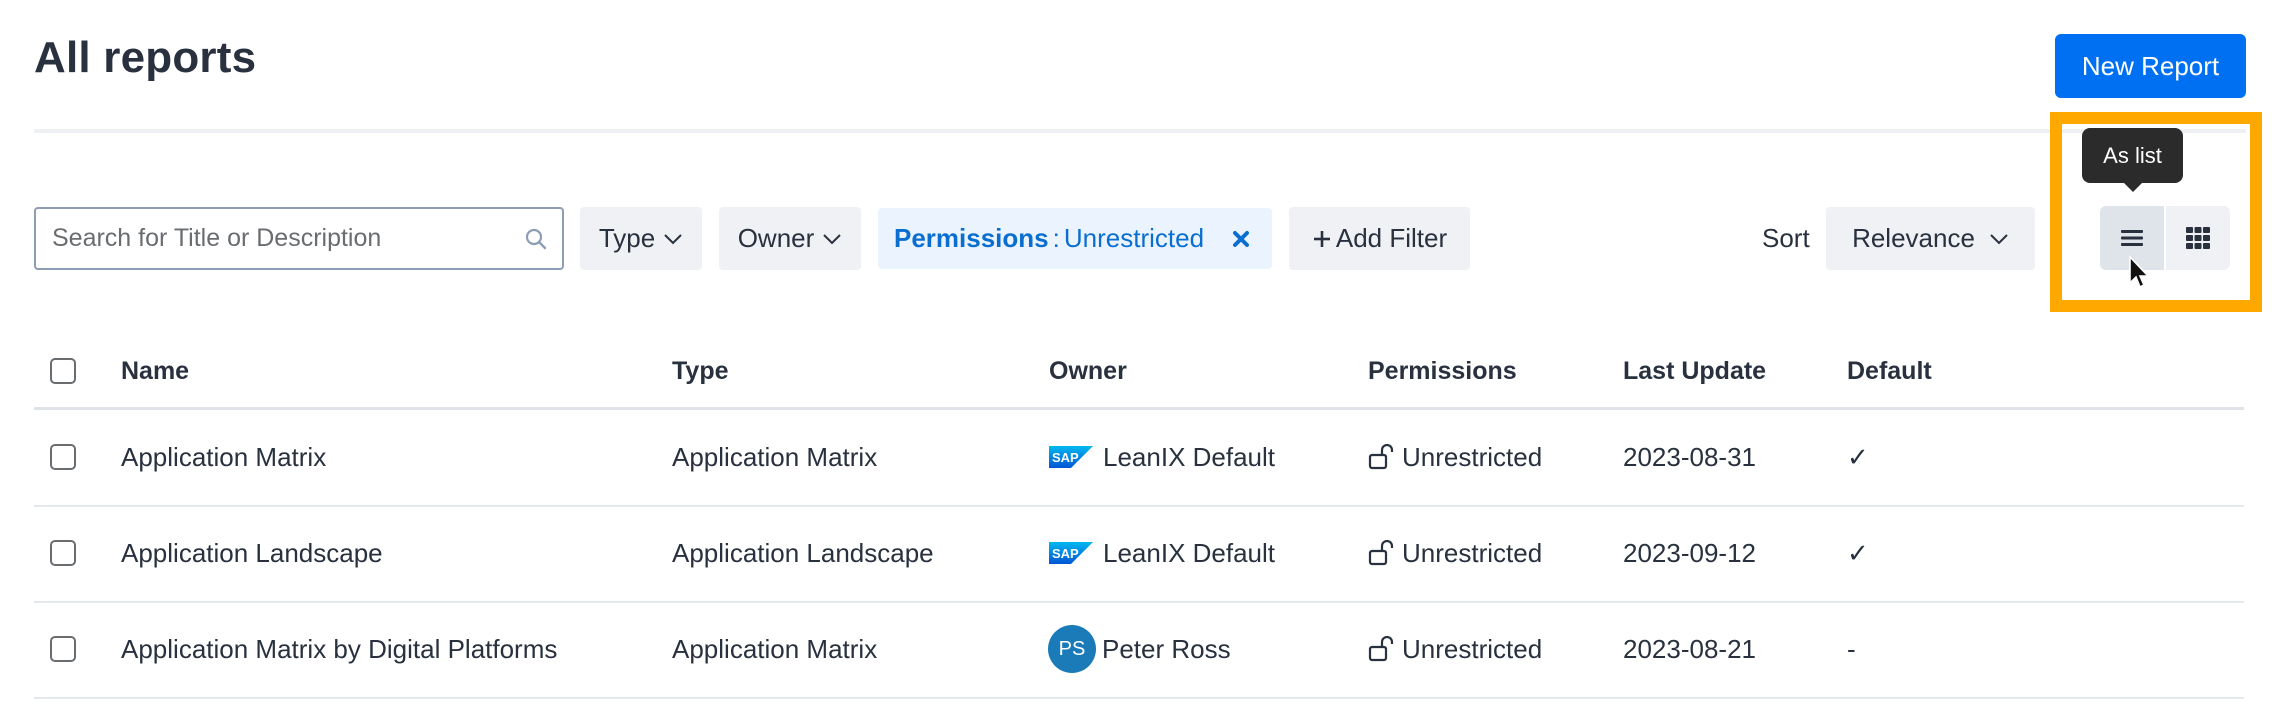  I want to click on sort-dropdown: Relevance, so click(1930, 238).